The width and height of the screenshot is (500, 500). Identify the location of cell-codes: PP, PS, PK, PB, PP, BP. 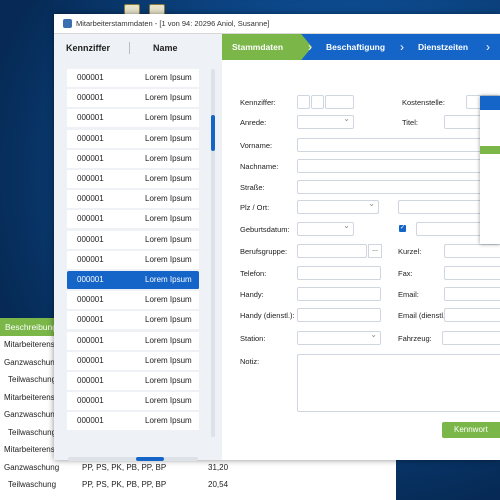
(124, 484).